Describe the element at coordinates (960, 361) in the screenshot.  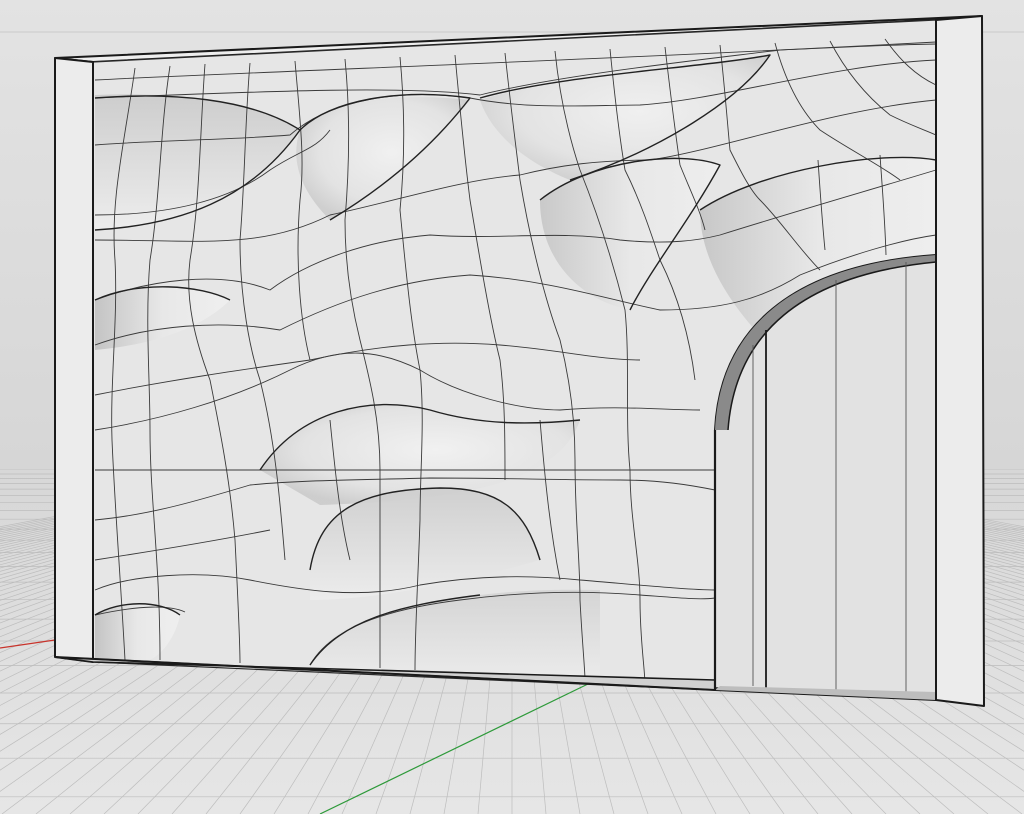
I see `right-post-front` at that location.